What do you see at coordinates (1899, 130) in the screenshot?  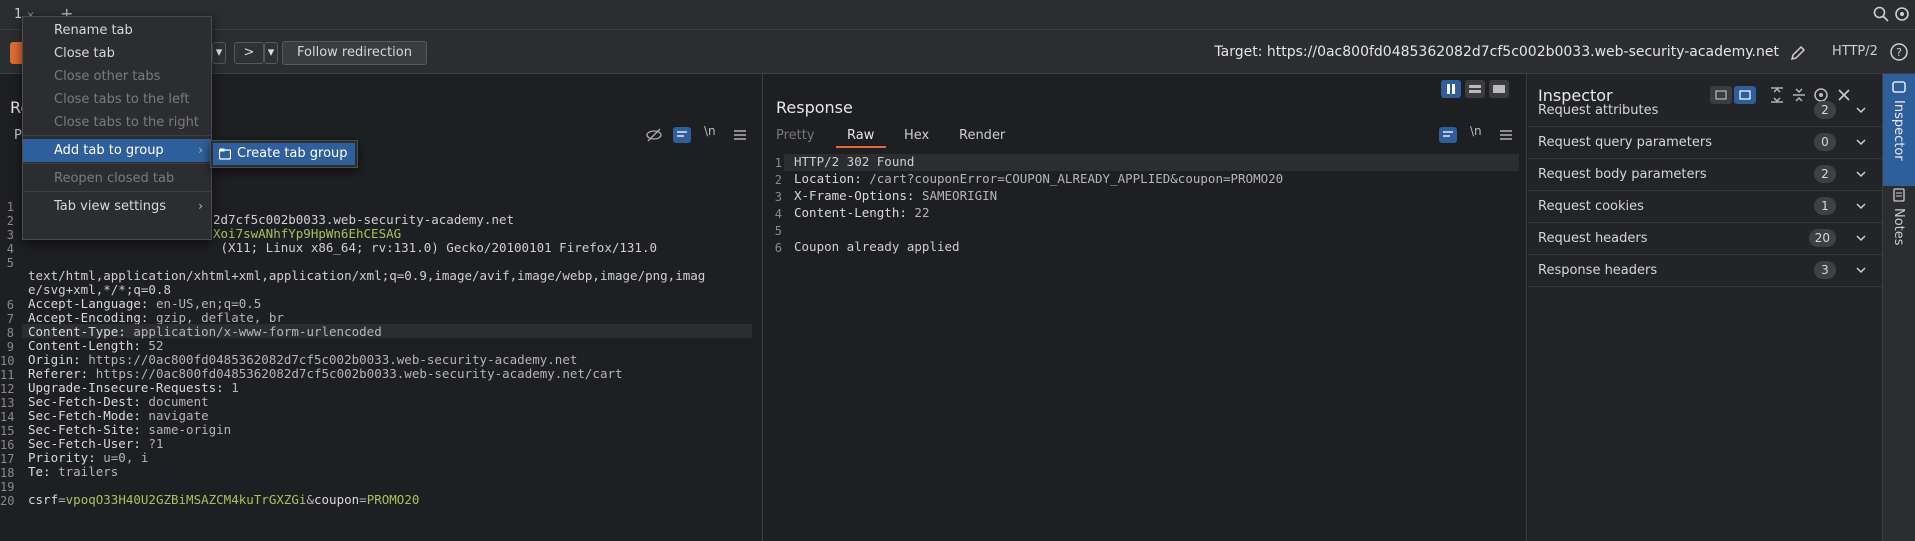 I see `rail-inspector-tab: Inspector` at bounding box center [1899, 130].